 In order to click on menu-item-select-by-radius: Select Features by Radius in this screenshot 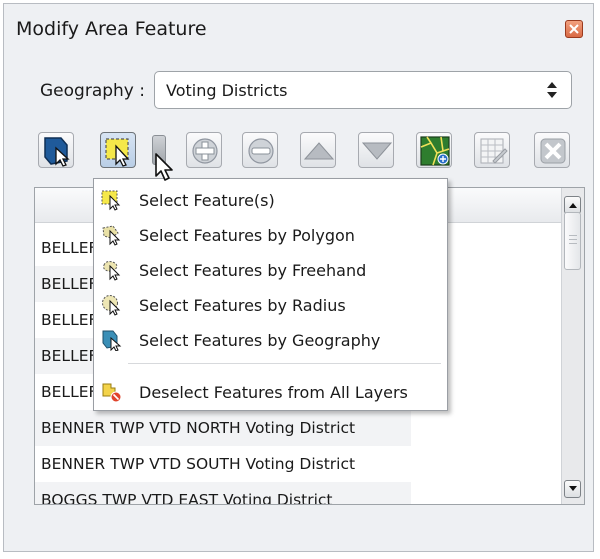, I will do `click(270, 305)`.